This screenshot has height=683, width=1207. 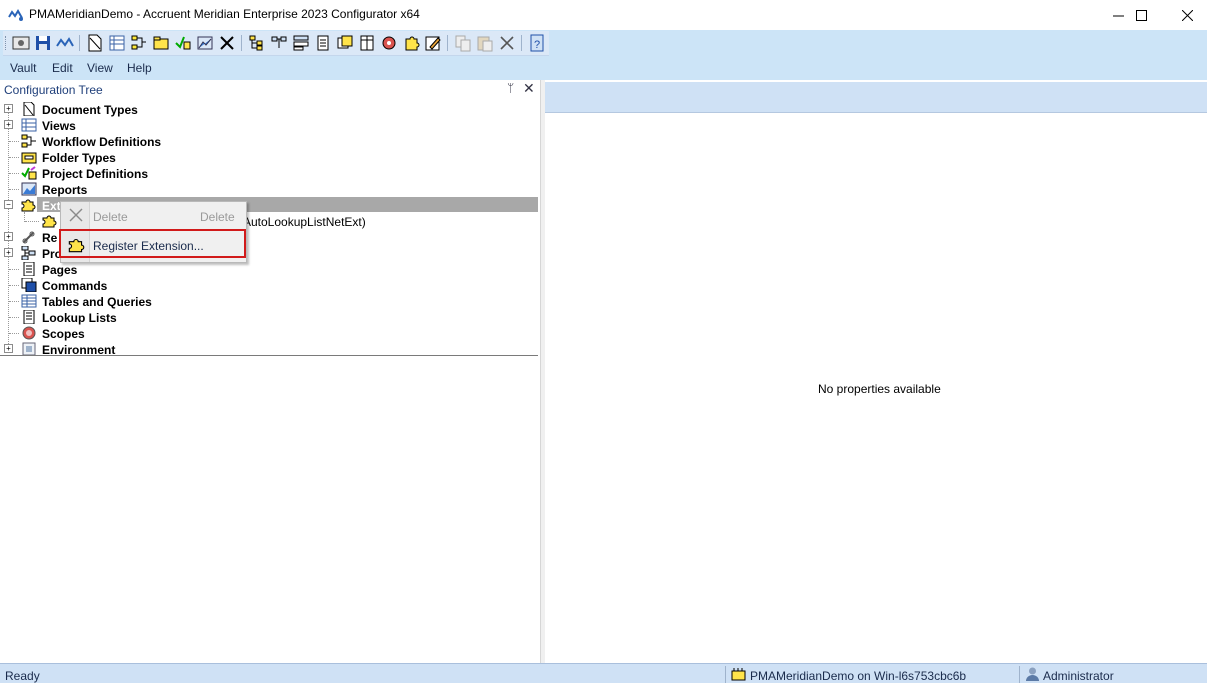 I want to click on vault-icon, so click(x=738, y=674).